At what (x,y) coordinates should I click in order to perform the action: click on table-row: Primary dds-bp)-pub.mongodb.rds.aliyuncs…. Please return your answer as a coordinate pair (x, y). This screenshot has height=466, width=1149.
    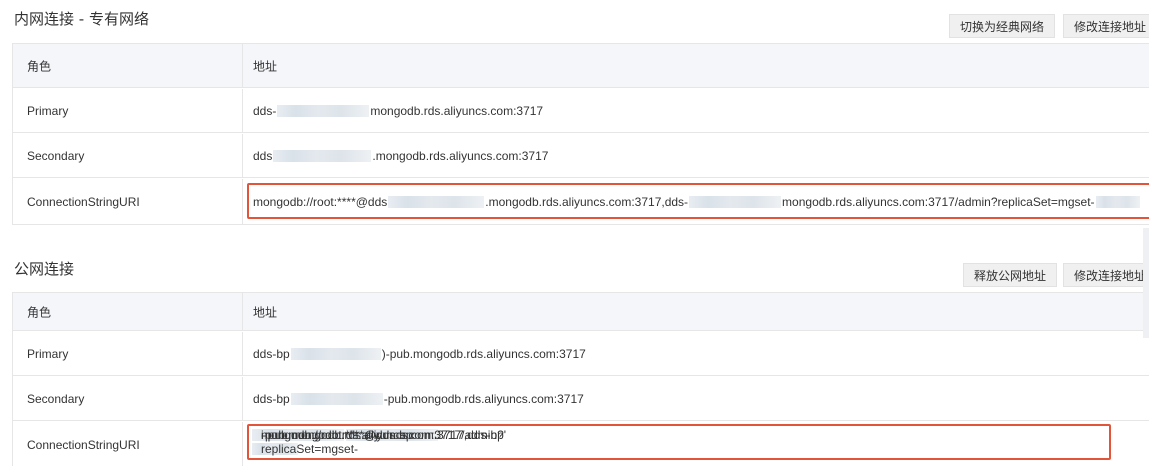
    Looking at the image, I should click on (581, 354).